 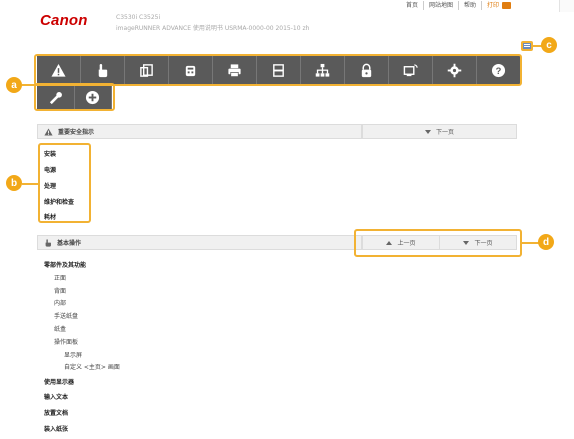 I want to click on scrollbar, so click(x=566, y=6).